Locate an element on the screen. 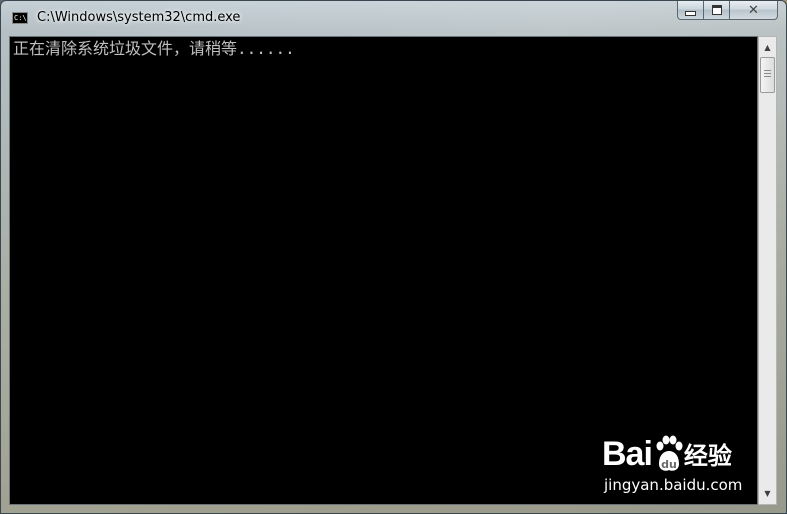 Image resolution: width=787 pixels, height=514 pixels. thumb-grip-icon is located at coordinates (767, 74).